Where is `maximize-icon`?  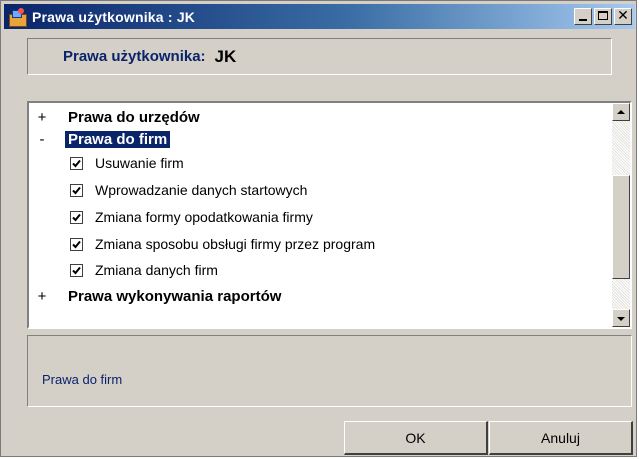
maximize-icon is located at coordinates (603, 15).